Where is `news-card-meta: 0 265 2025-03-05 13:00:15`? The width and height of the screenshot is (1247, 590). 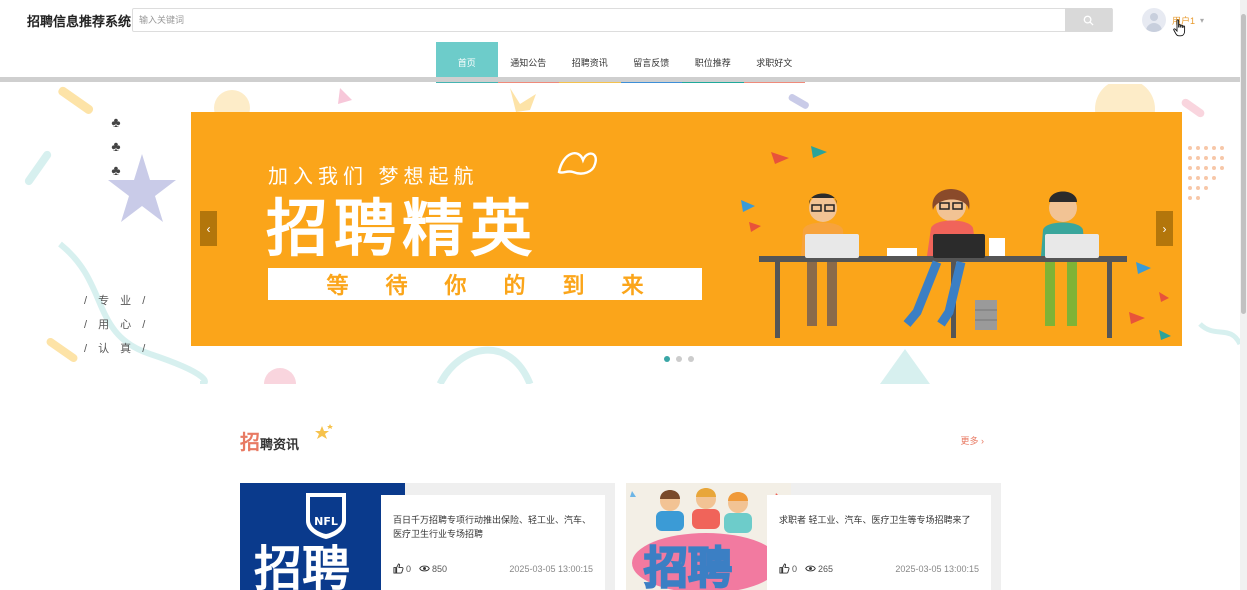 news-card-meta: 0 265 2025-03-05 13:00:15 is located at coordinates (879, 568).